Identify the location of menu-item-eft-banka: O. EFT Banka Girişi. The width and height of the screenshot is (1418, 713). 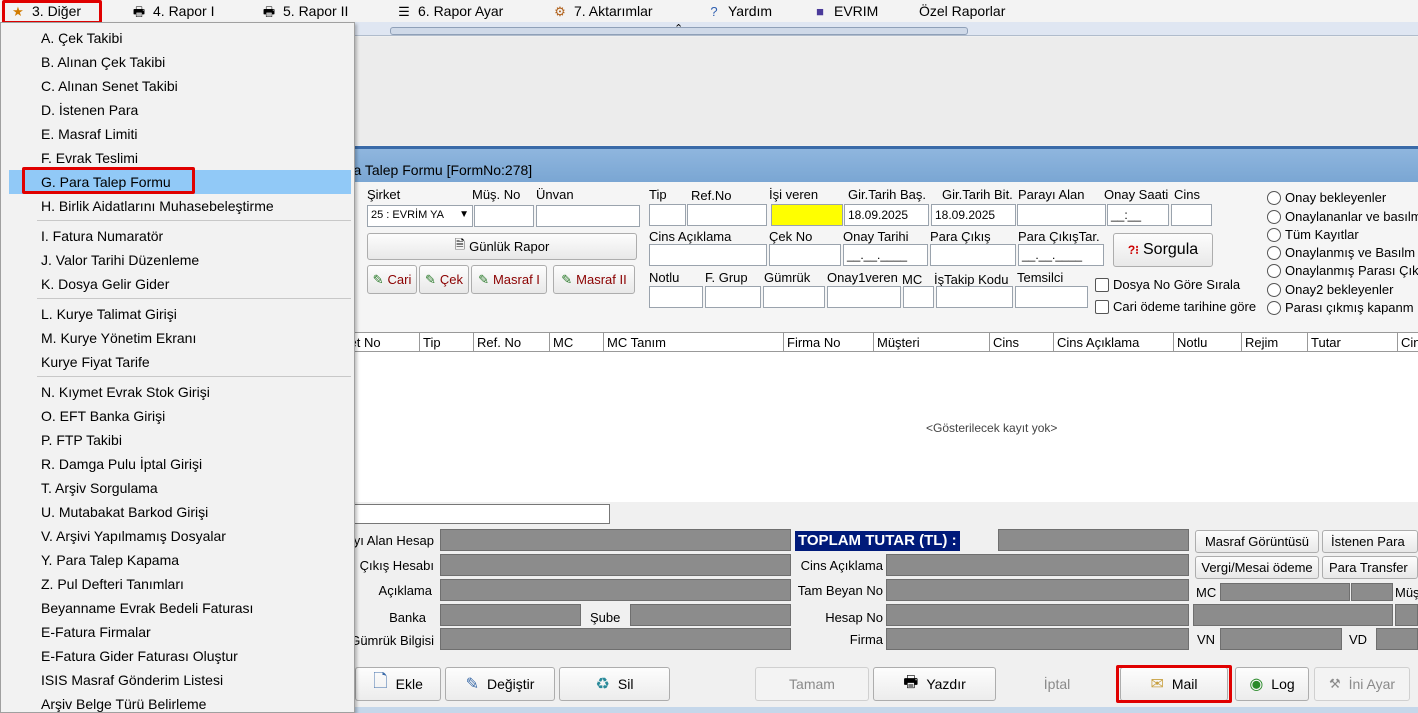
(180, 416).